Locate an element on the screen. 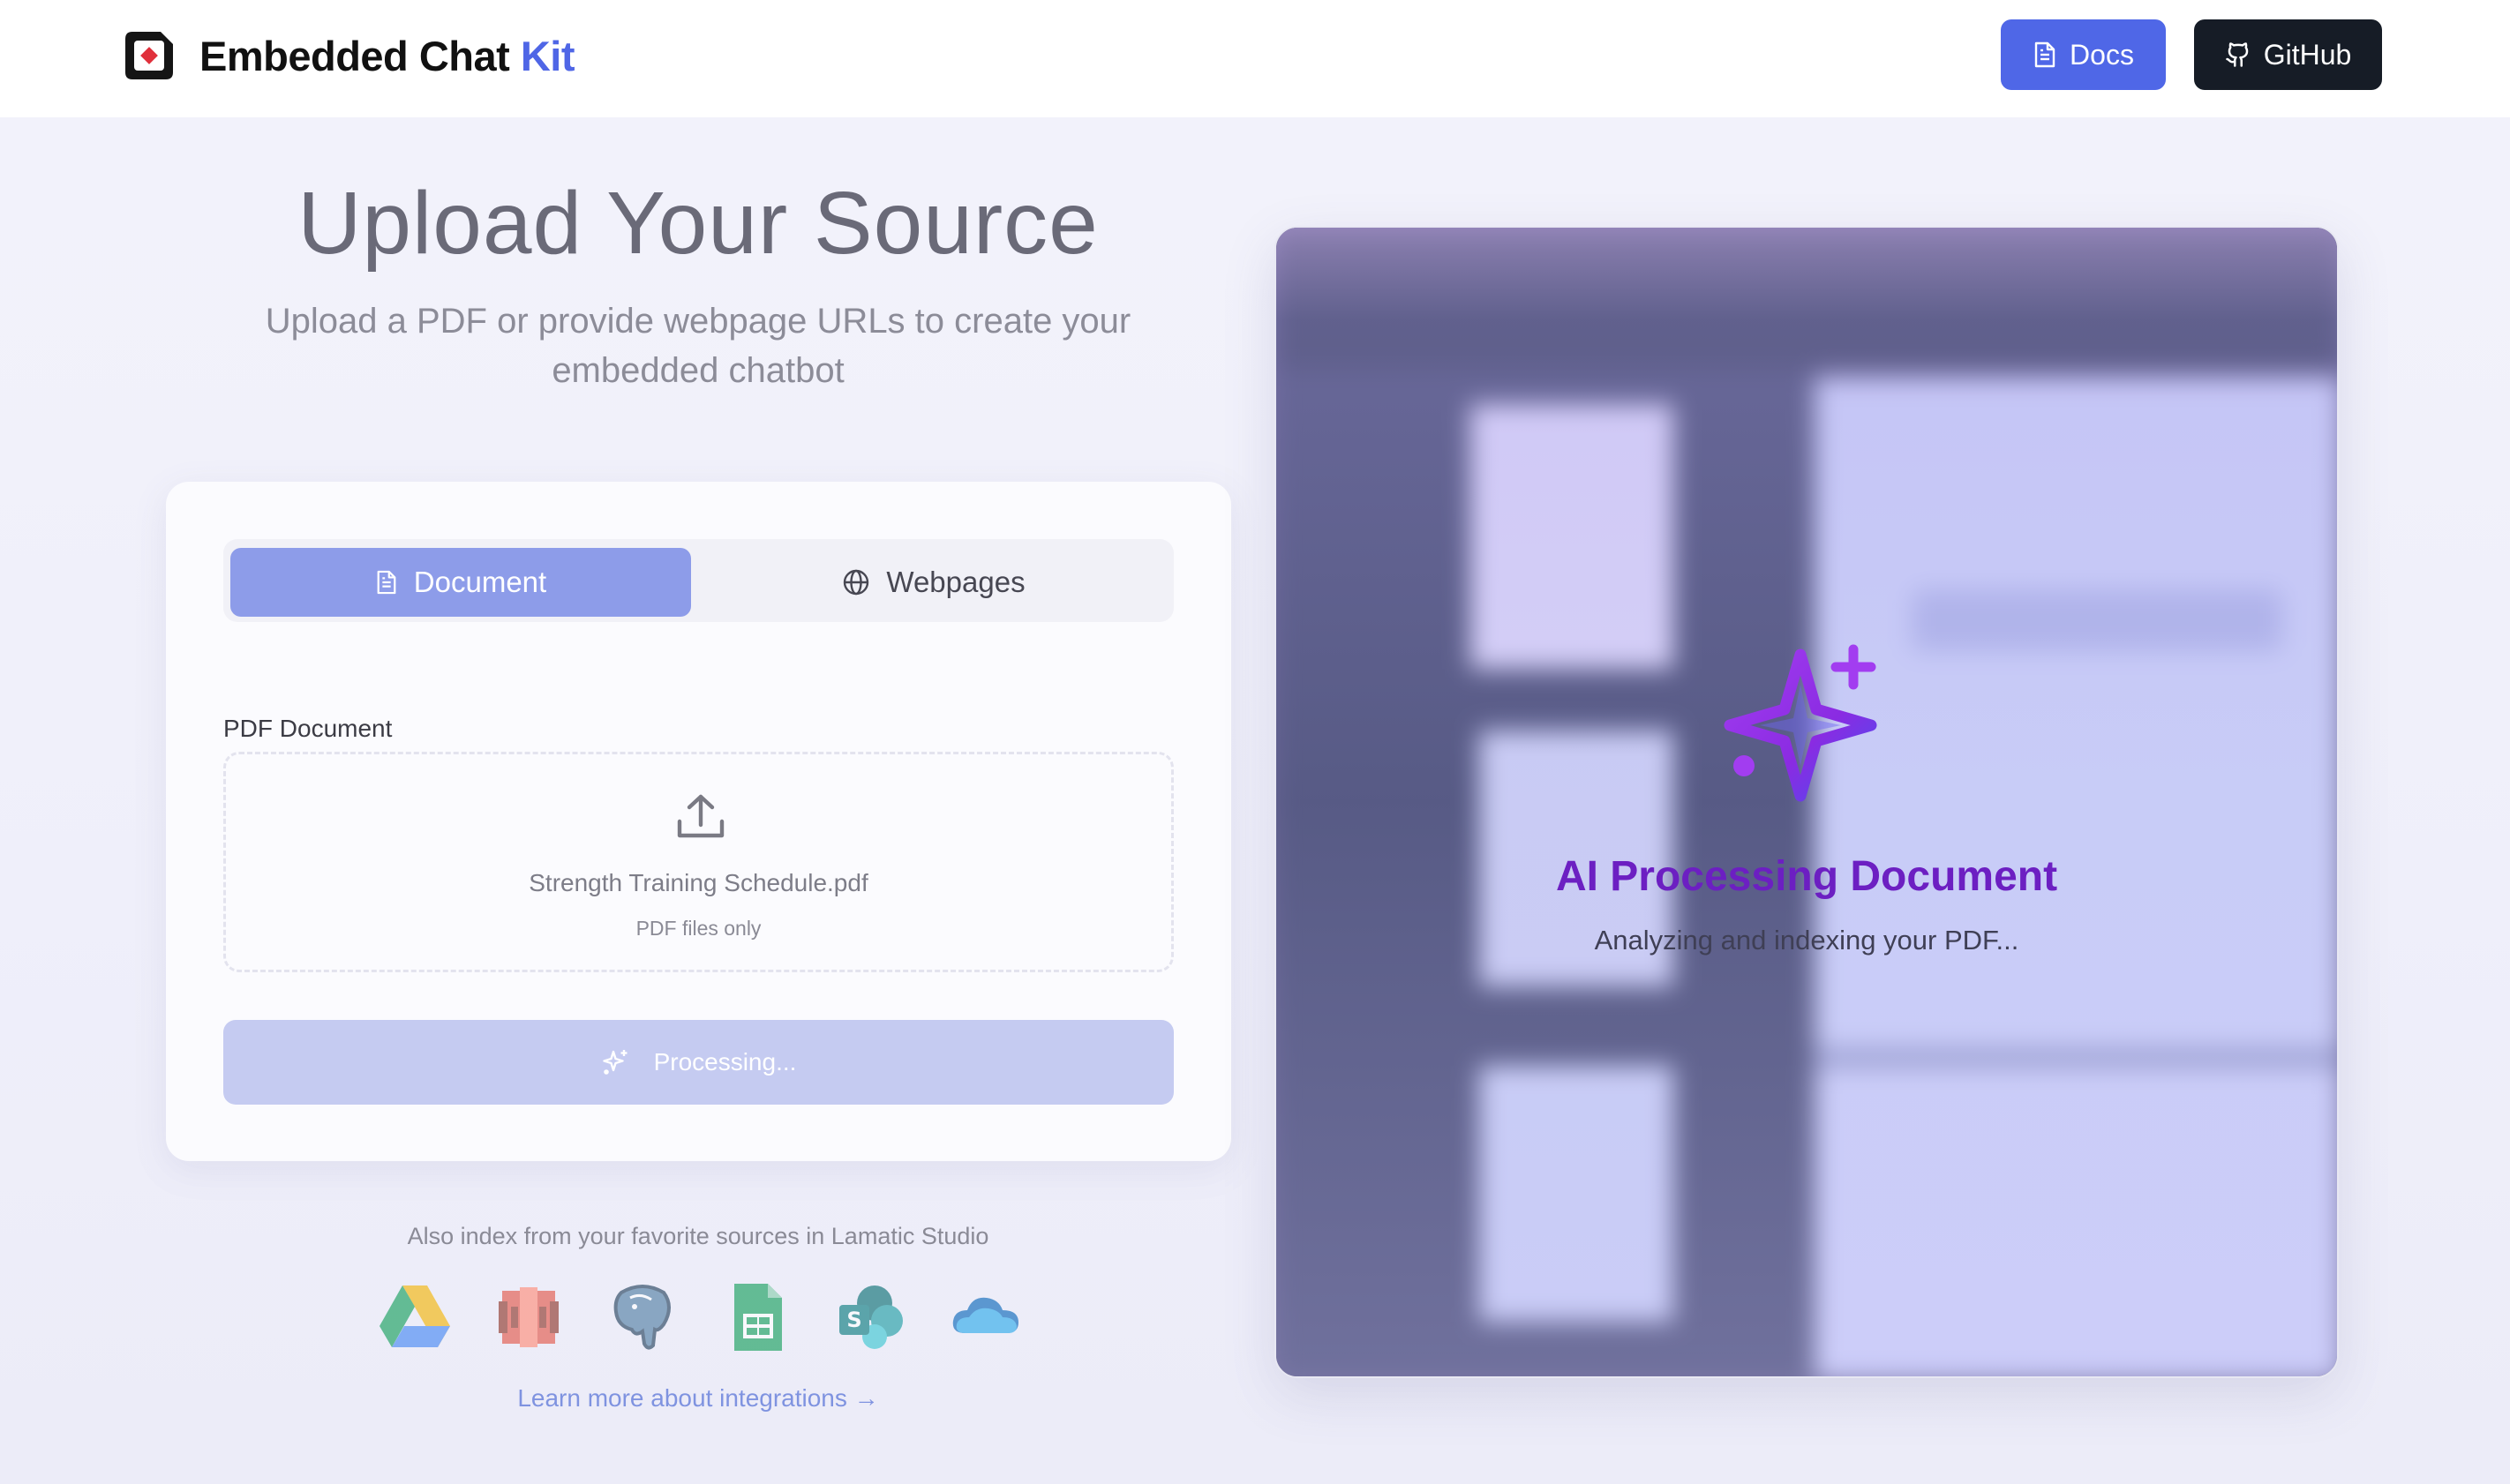 Image resolution: width=2510 pixels, height=1484 pixels. tab-document: Document is located at coordinates (461, 582).